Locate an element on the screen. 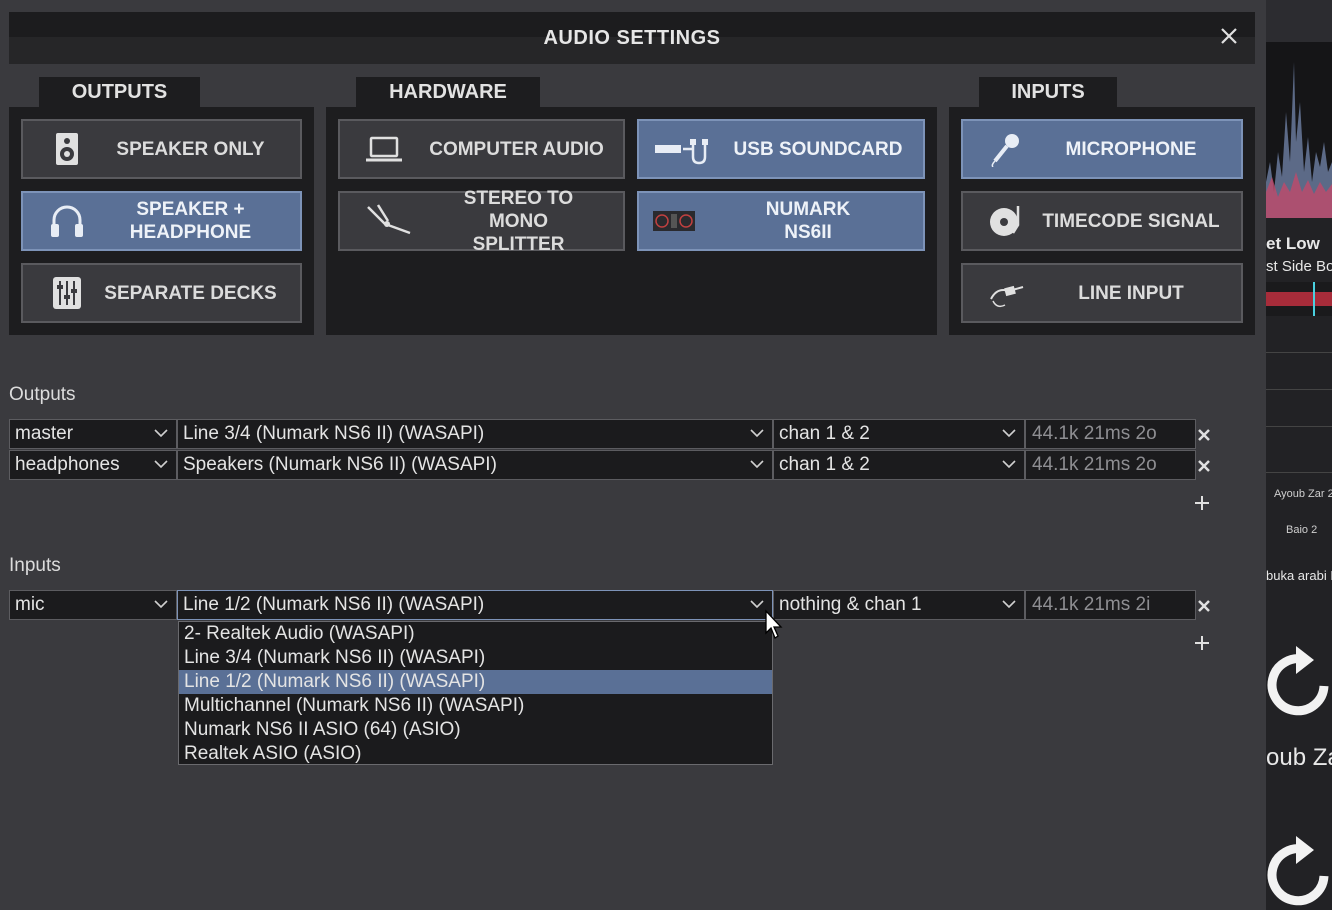  output-device-select: Speakers (Numark NS6 II) (WASAPI) is located at coordinates (475, 465).